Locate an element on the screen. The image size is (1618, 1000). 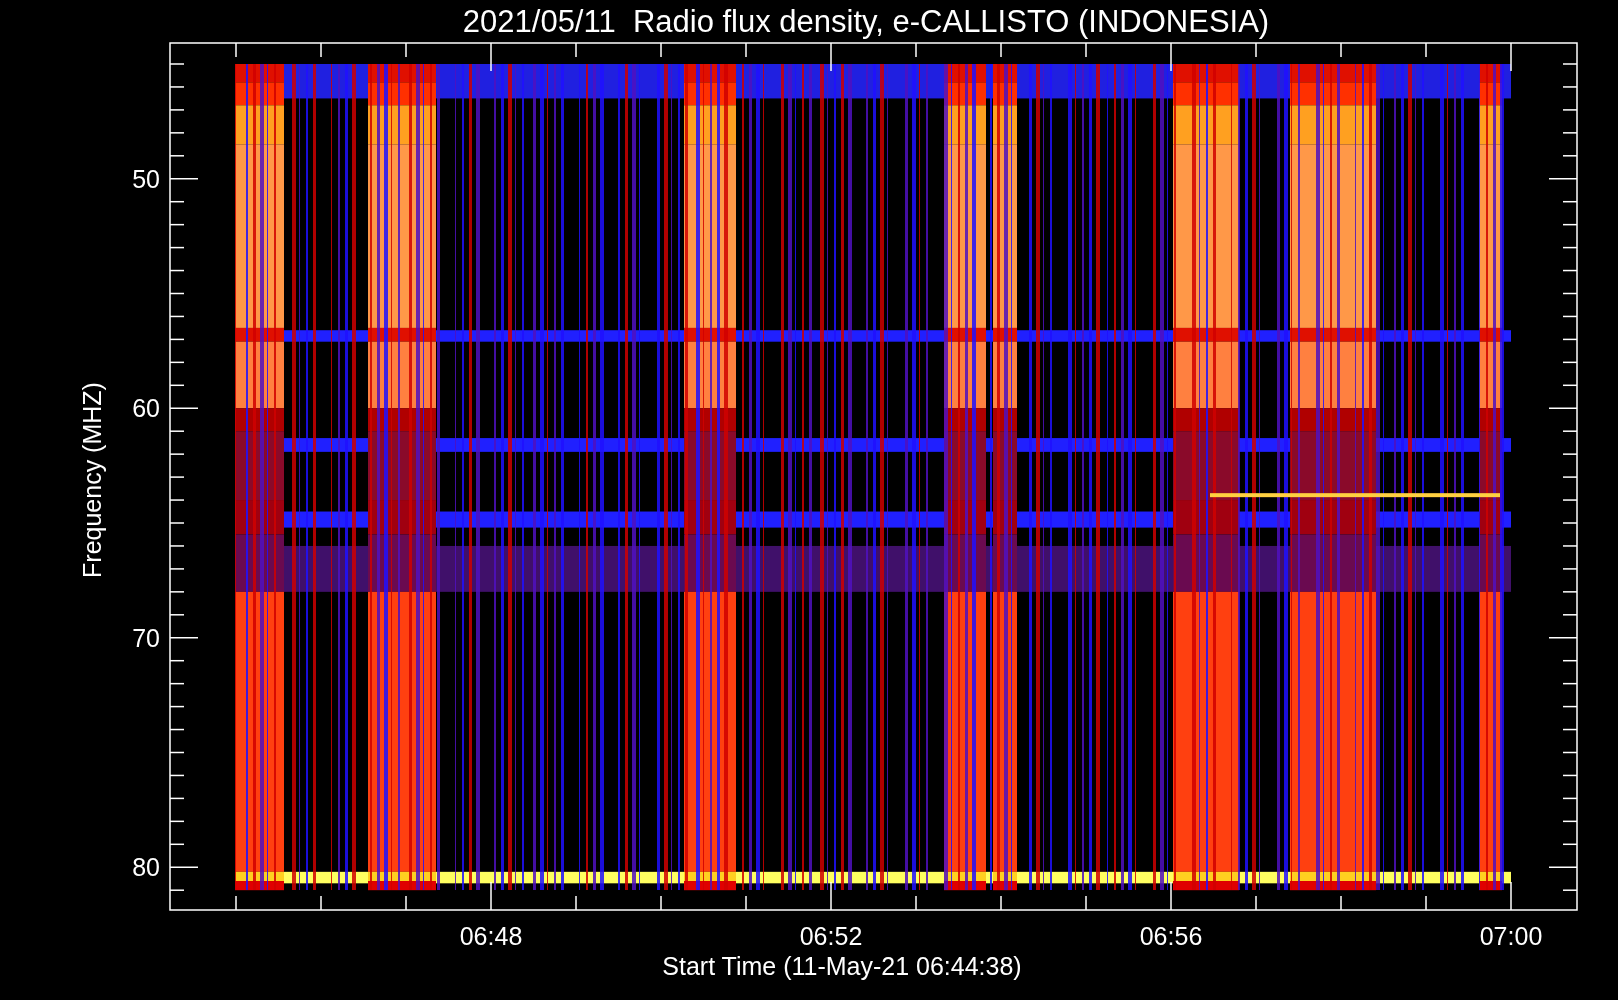
axis-title: Start Time (11-May-21 06:44:38) is located at coordinates (842, 966).